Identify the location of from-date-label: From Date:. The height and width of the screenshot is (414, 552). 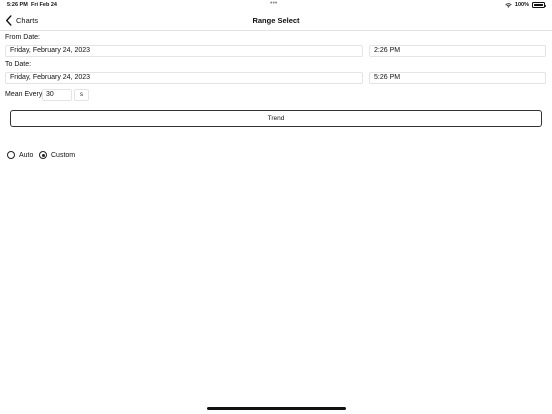
(23, 37).